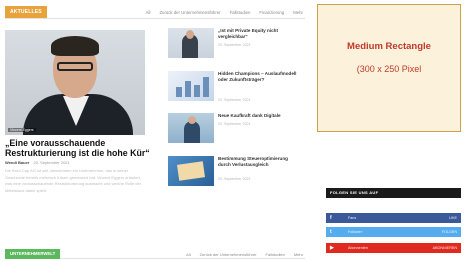 The image size is (465, 261). Describe the element at coordinates (22, 130) in the screenshot. I see `photo-caption: Vincent Eggers` at that location.